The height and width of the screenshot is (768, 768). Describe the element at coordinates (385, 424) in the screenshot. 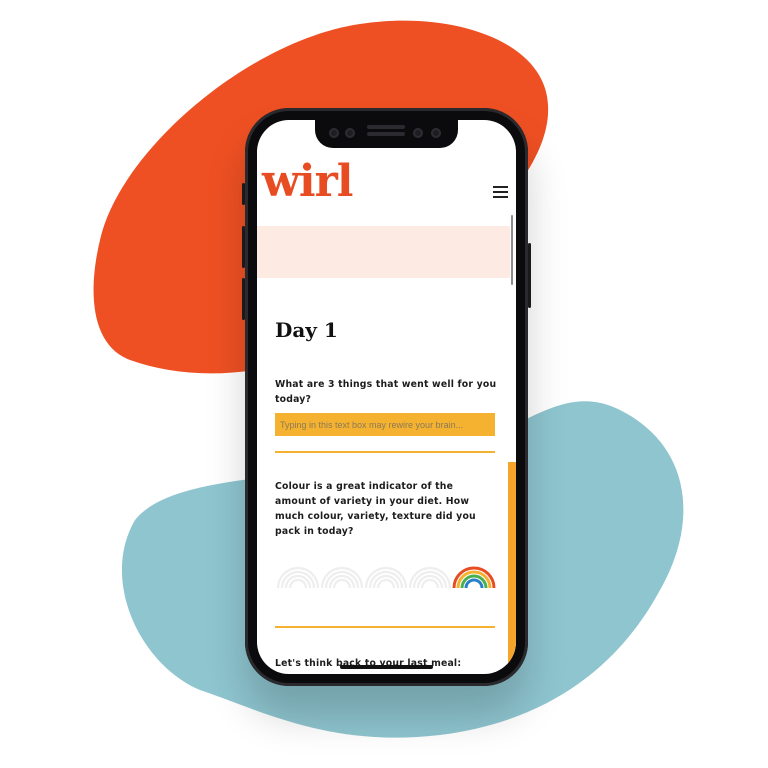

I see `went-well-input` at that location.